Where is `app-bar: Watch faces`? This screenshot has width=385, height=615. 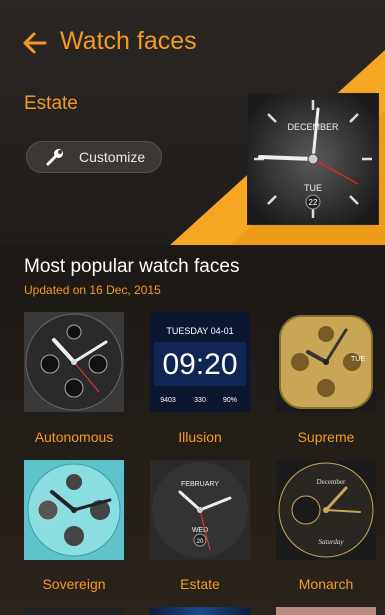
app-bar: Watch faces is located at coordinates (192, 40).